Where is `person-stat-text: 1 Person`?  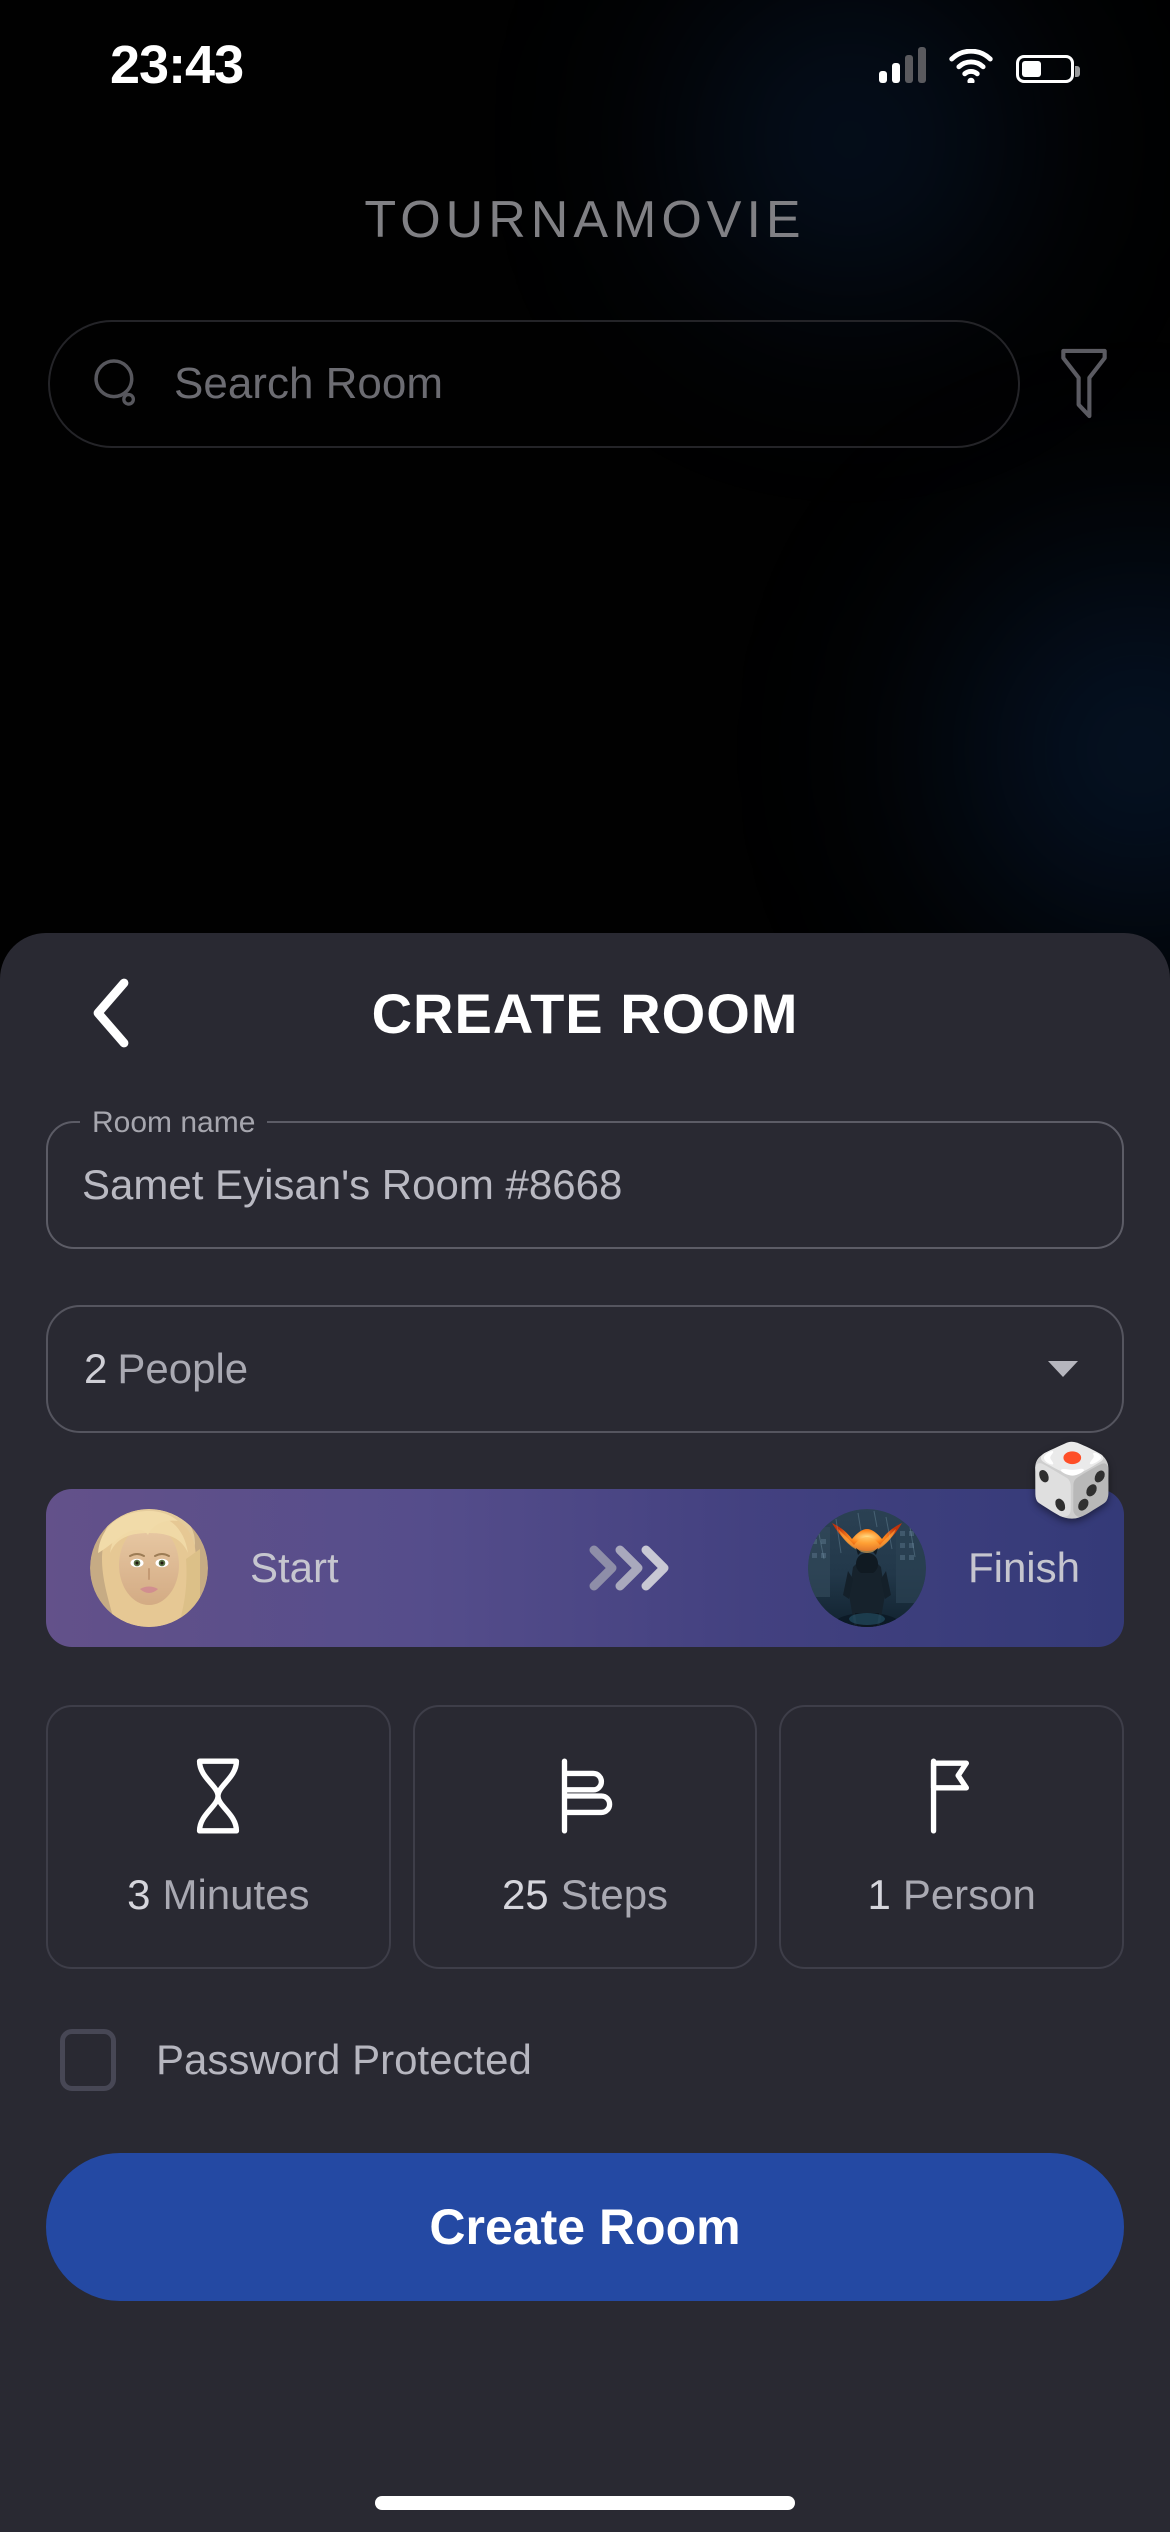 person-stat-text: 1 Person is located at coordinates (951, 1895).